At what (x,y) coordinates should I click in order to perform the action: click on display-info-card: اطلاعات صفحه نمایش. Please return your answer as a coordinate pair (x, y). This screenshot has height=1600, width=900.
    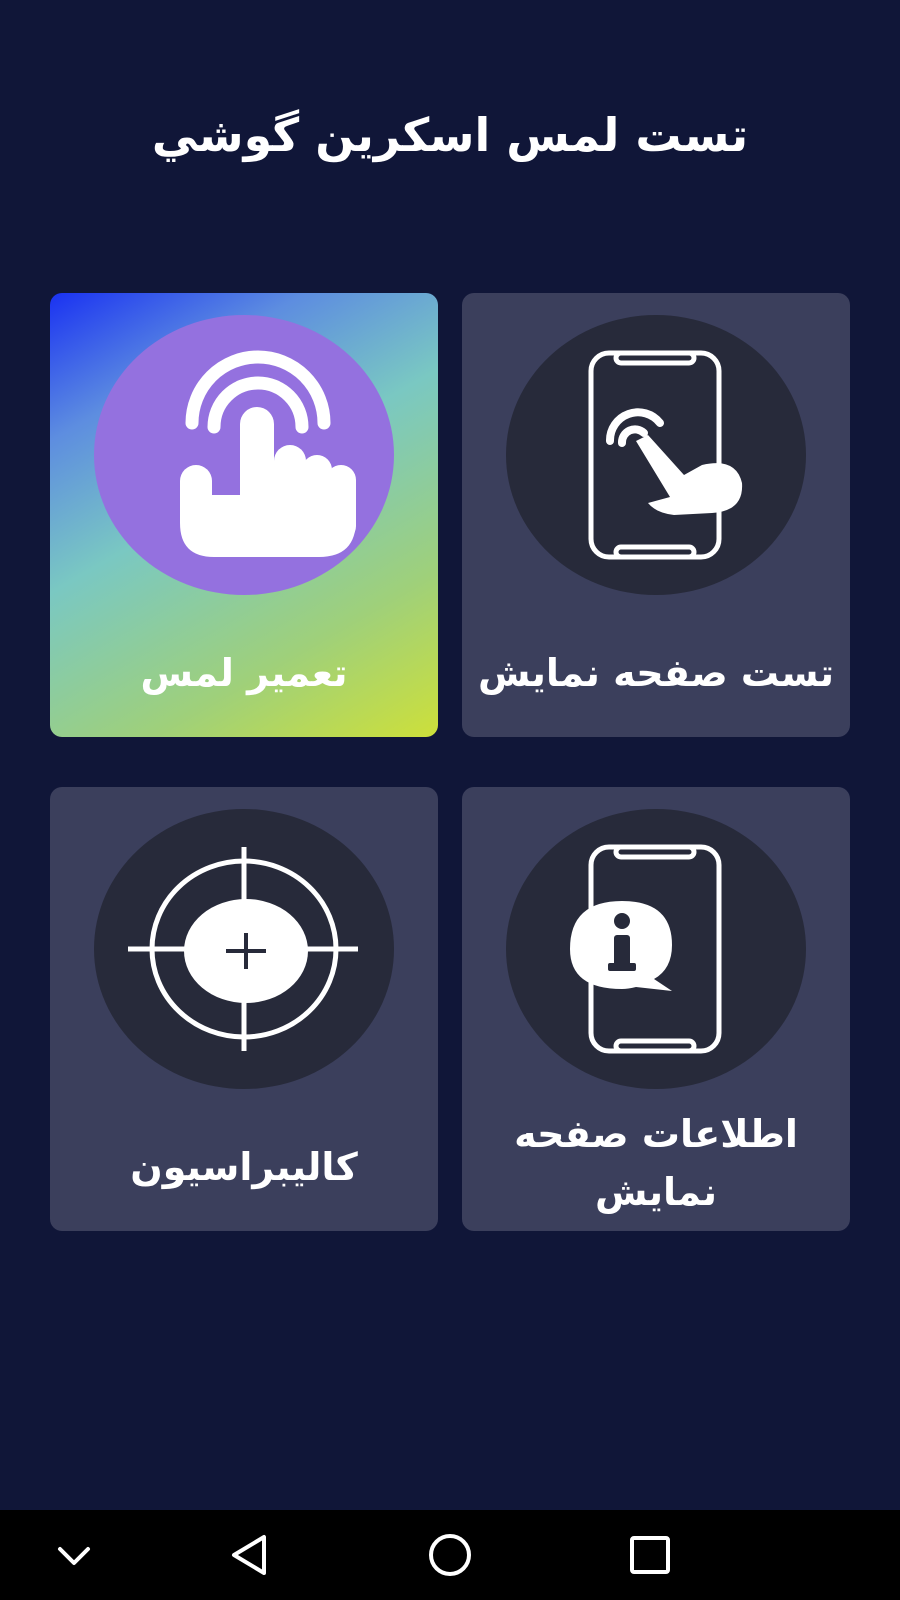
    Looking at the image, I should click on (656, 1009).